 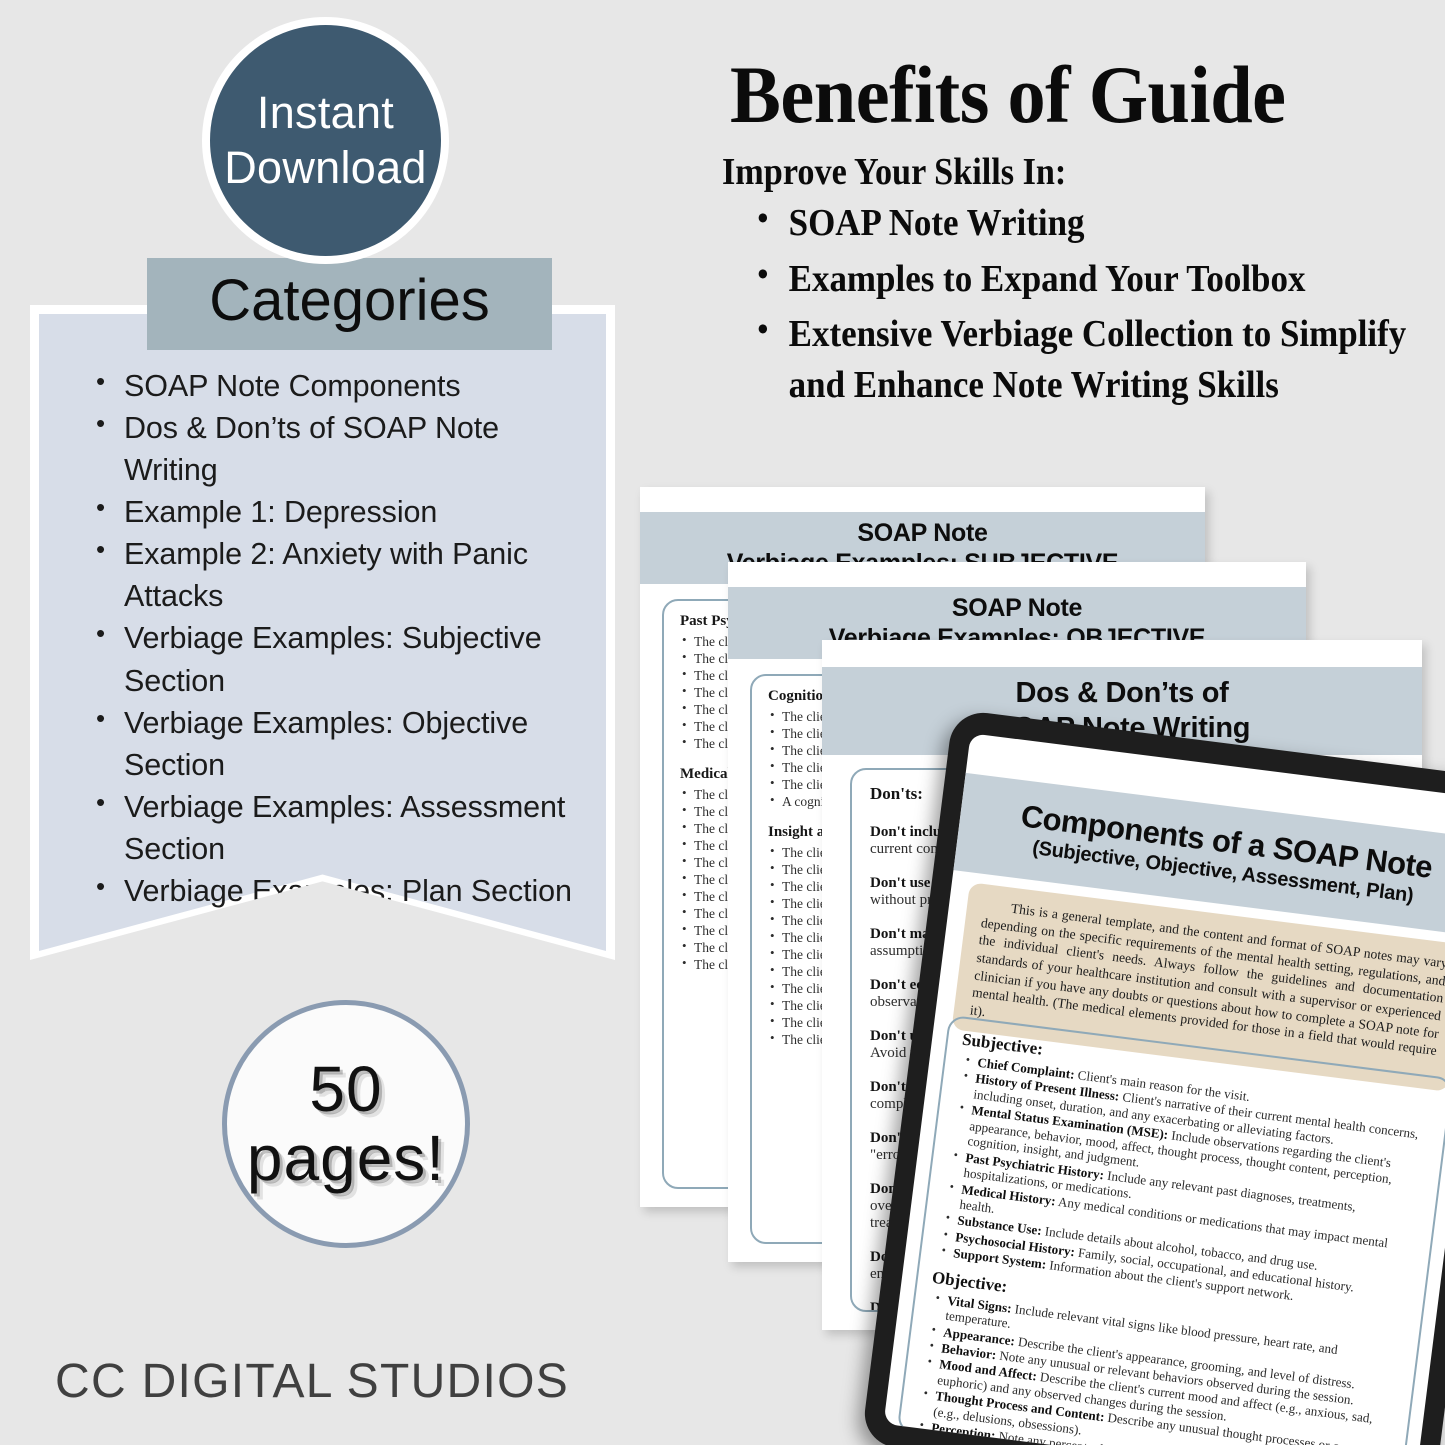 I want to click on camera-icon, so click(x=1237, y=759).